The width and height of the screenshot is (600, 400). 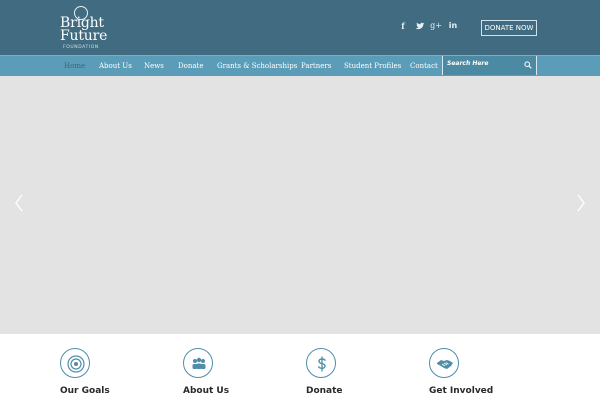 What do you see at coordinates (19, 203) in the screenshot?
I see `chevron-left-icon` at bounding box center [19, 203].